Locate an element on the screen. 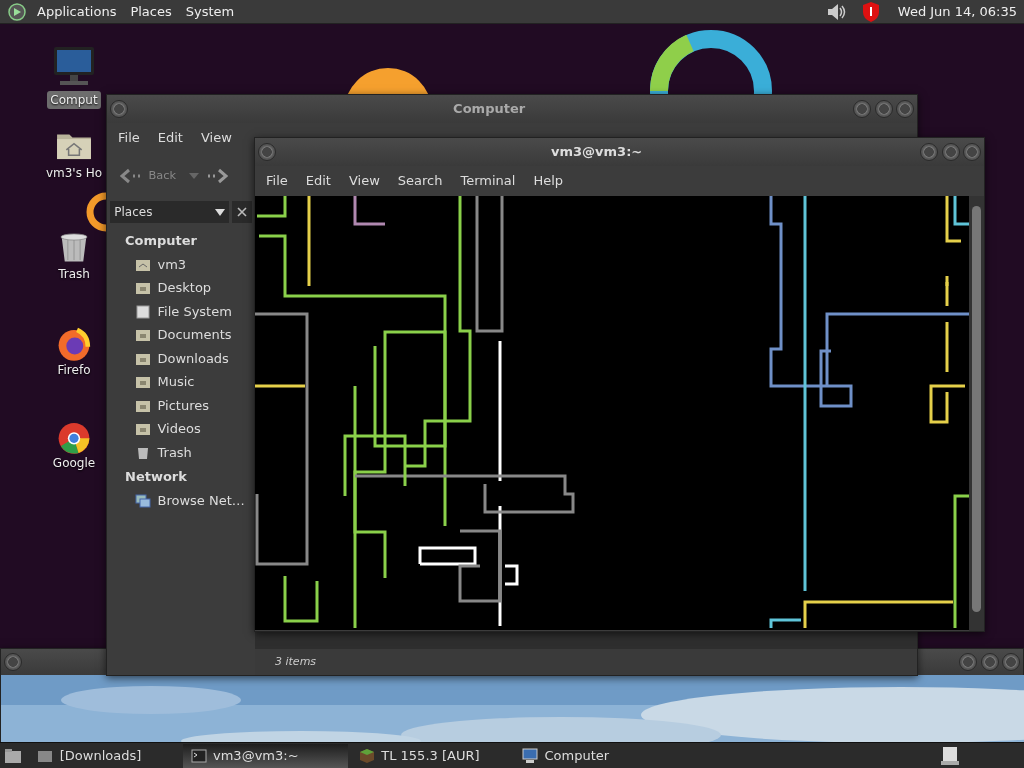 Image resolution: width=1024 pixels, height=768 pixels. clock: Wed Jun 14, 06:35 is located at coordinates (957, 11).